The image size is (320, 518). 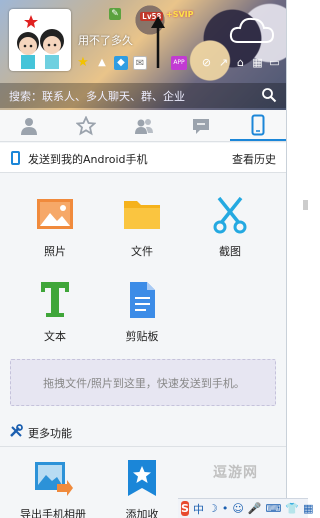 I want to click on group-icon, so click(x=143, y=126).